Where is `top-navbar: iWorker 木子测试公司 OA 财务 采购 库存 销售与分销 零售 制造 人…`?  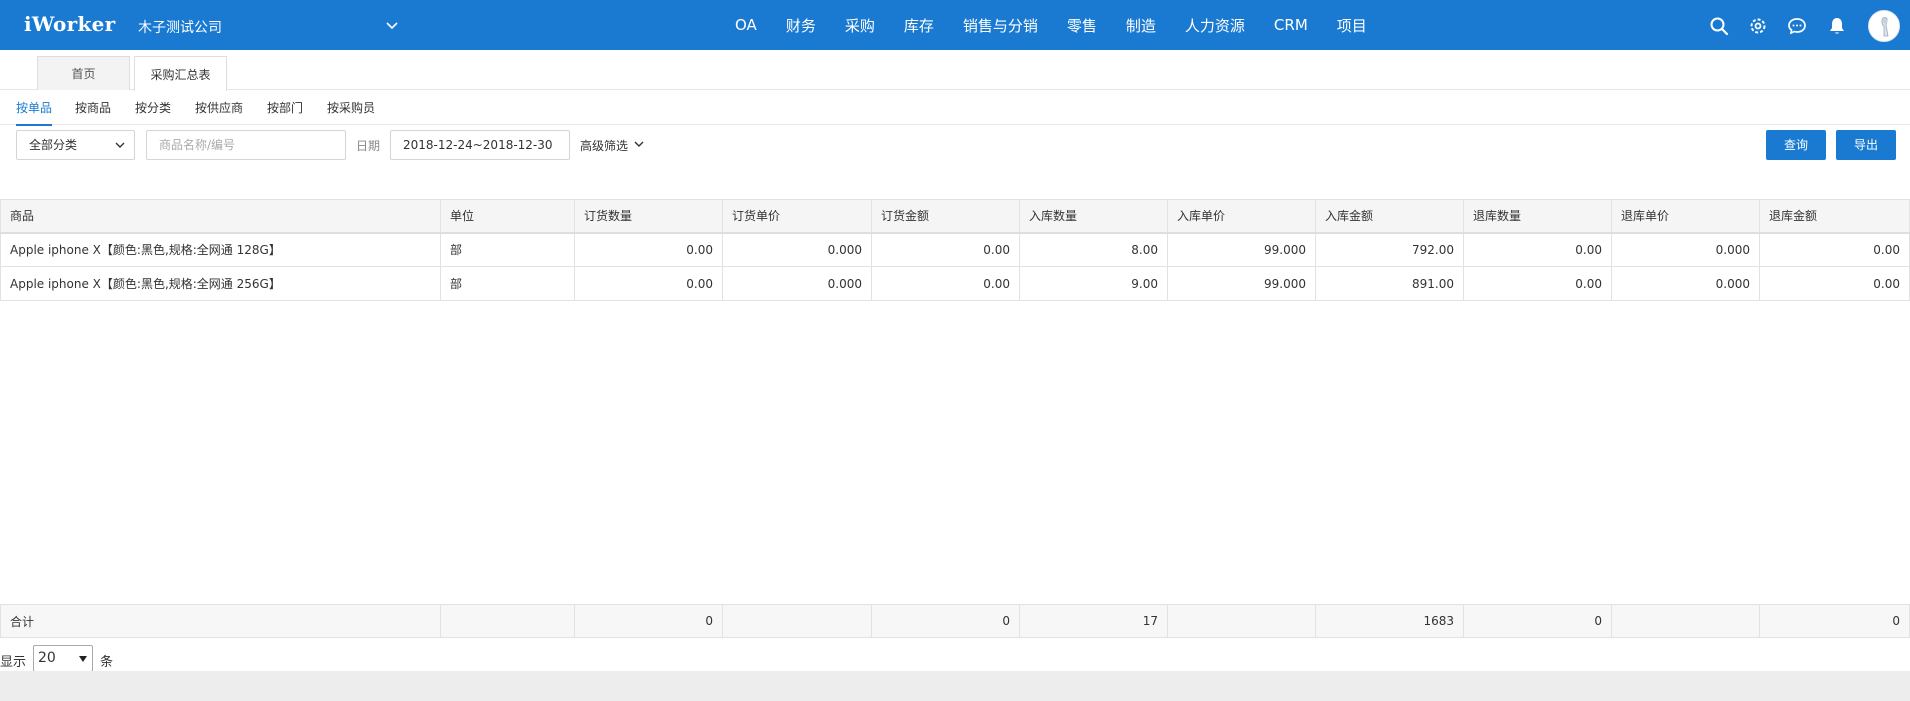
top-navbar: iWorker 木子测试公司 OA 财务 采购 库存 销售与分销 零售 制造 人… is located at coordinates (955, 25).